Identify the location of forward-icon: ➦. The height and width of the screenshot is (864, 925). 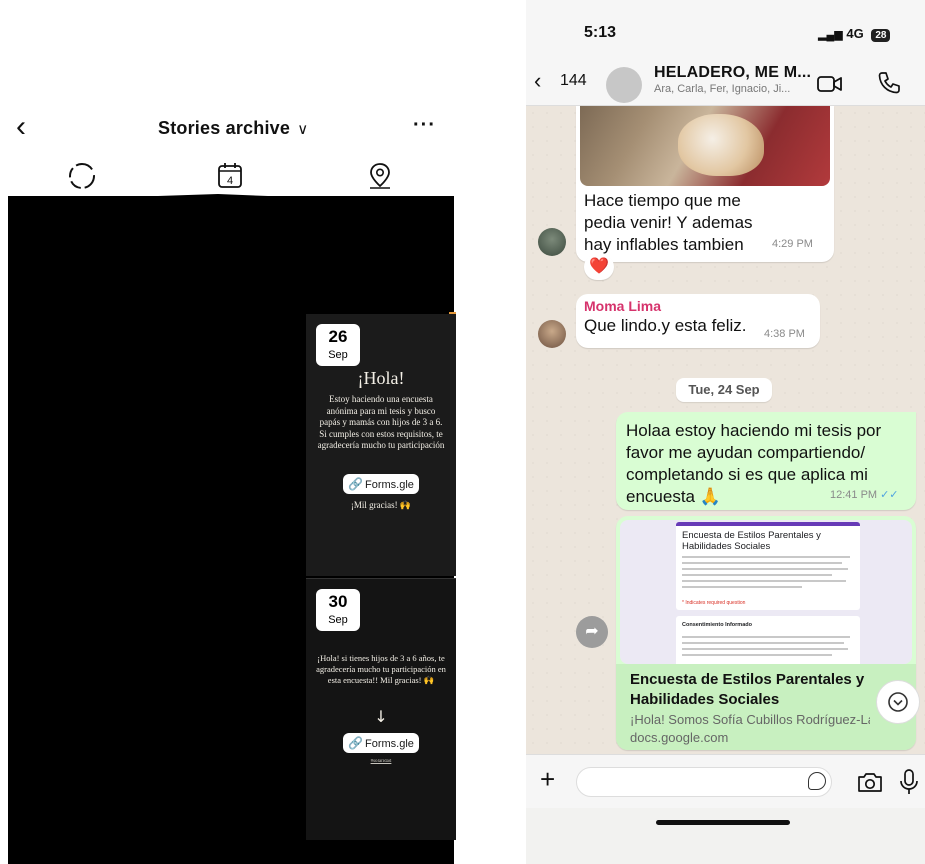
(592, 632).